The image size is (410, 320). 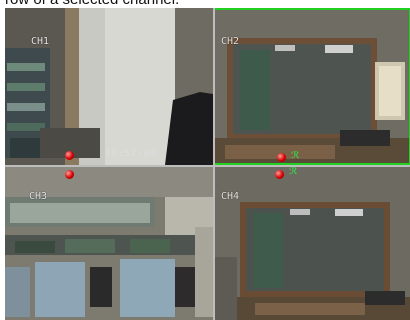 What do you see at coordinates (230, 41) in the screenshot?
I see `channel-label: CH2` at bounding box center [230, 41].